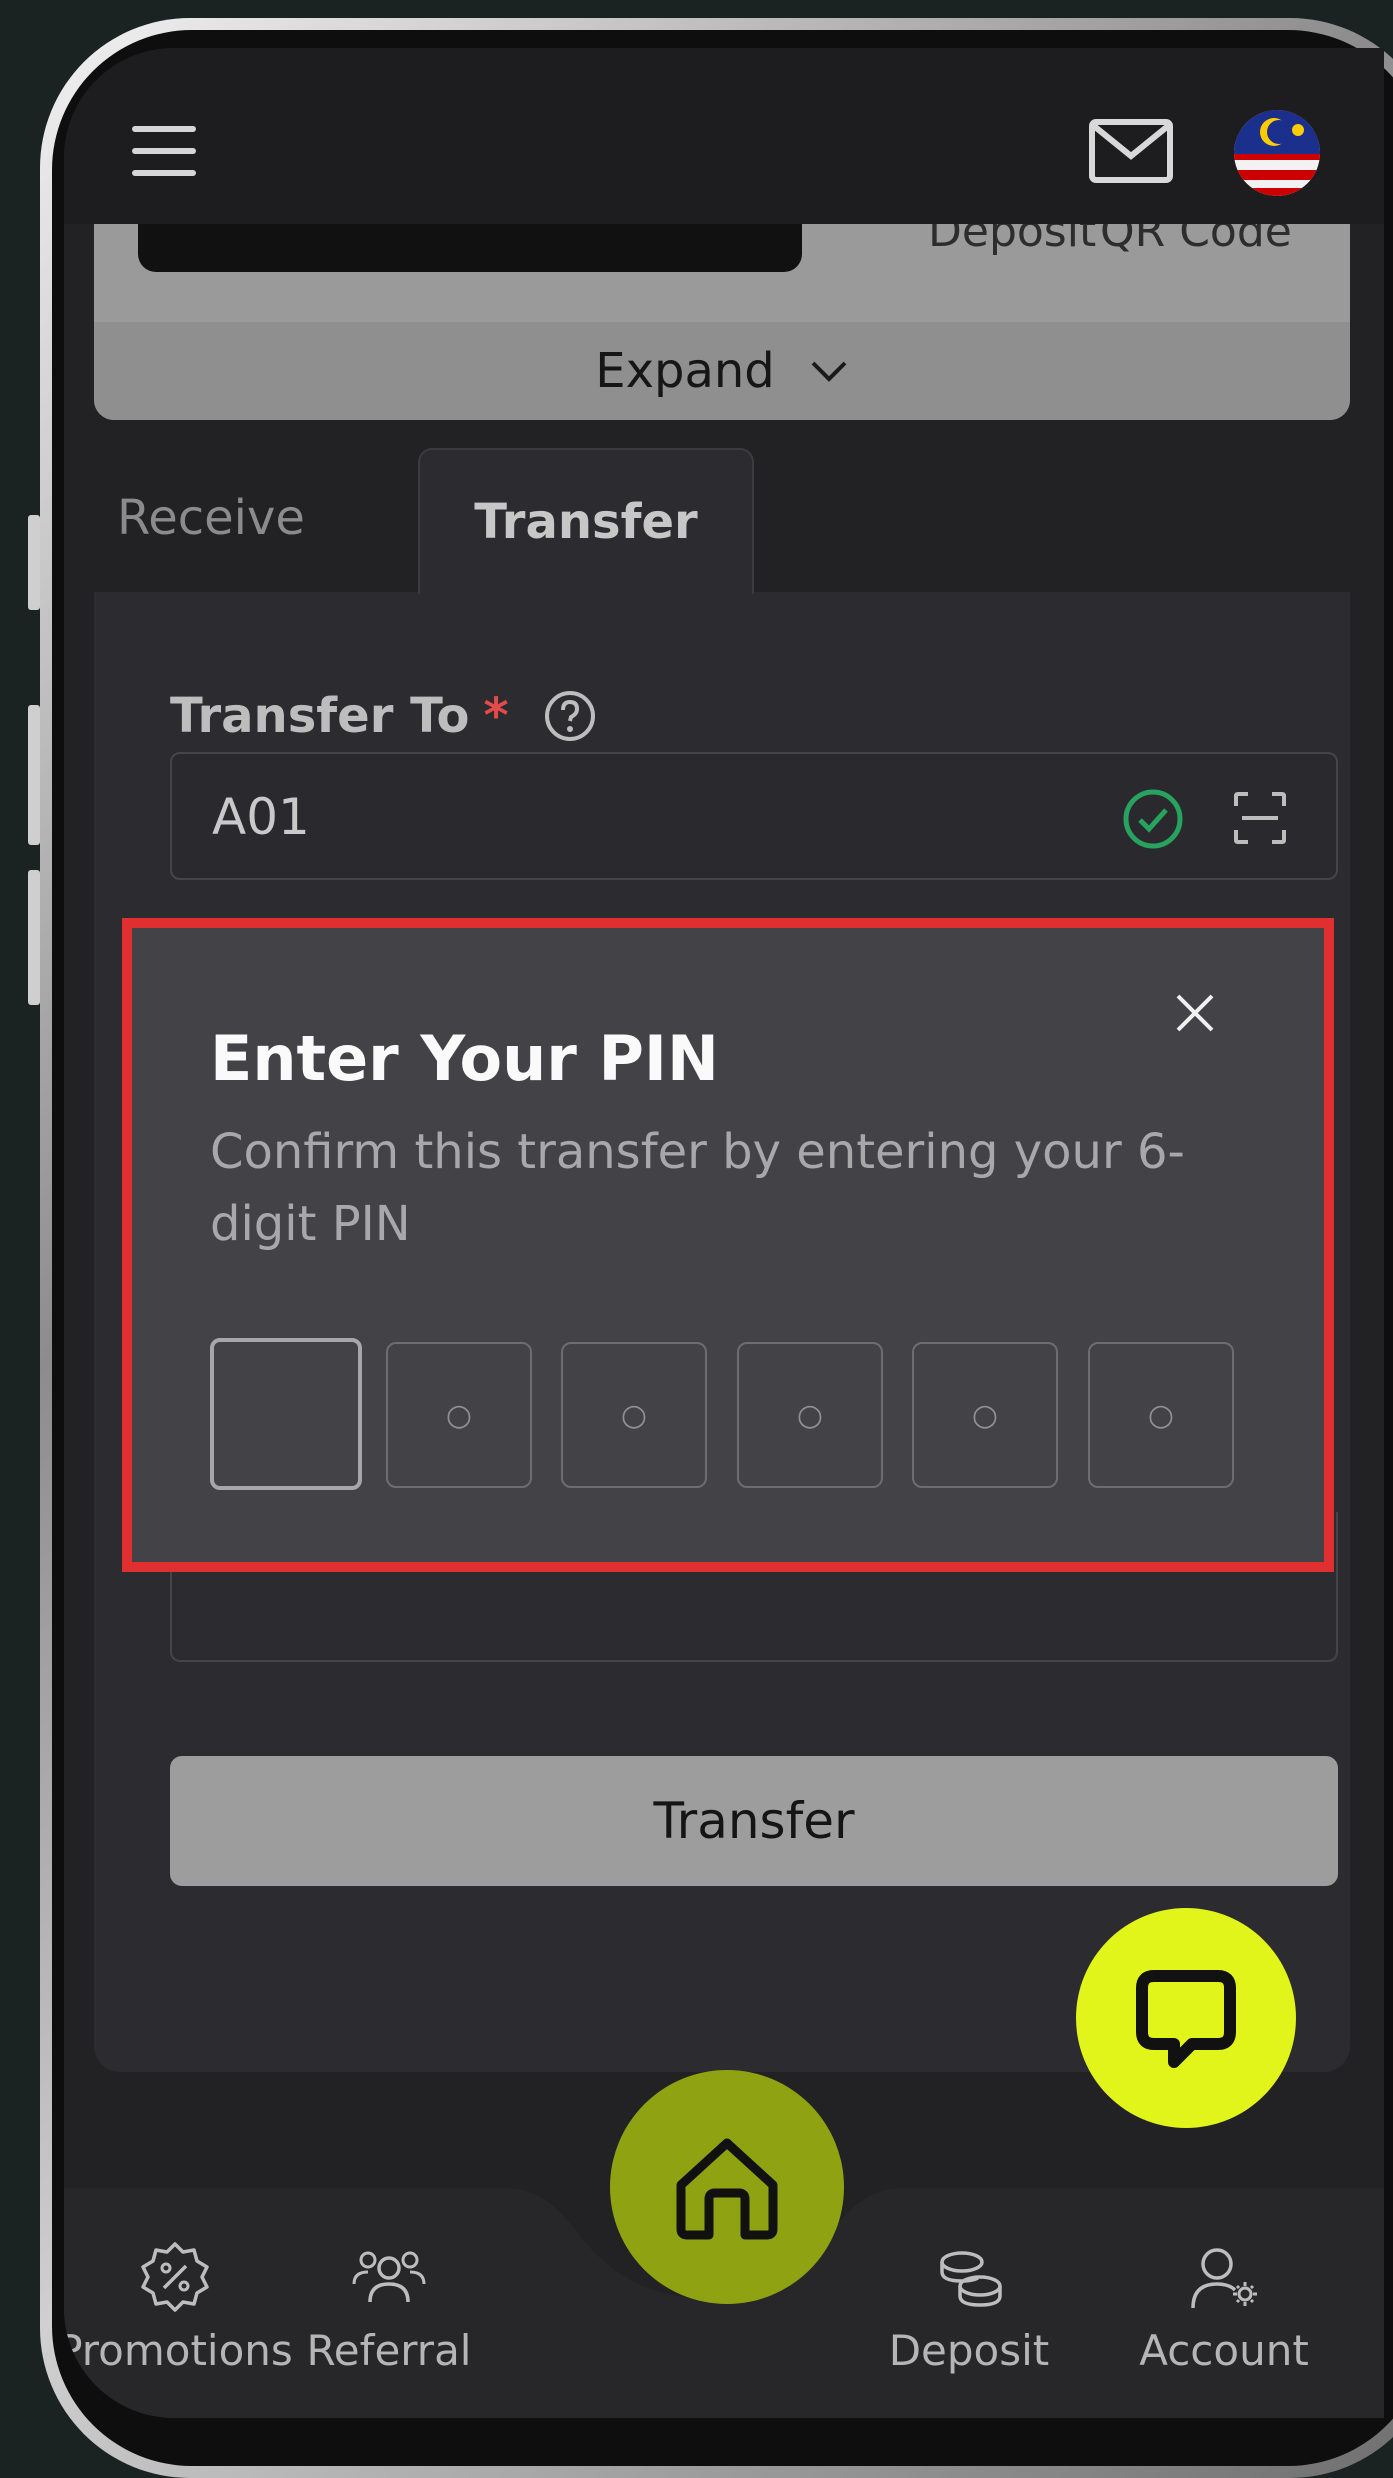 Image resolution: width=1393 pixels, height=2478 pixels. Describe the element at coordinates (261, 817) in the screenshot. I see `transfer-to-value: A01` at that location.